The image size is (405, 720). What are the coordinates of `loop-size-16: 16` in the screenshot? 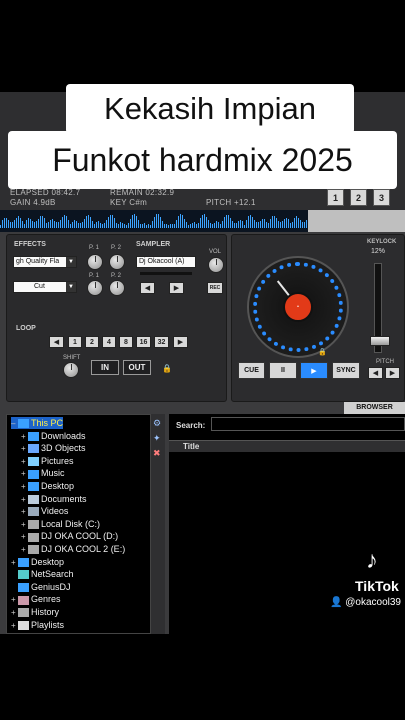 It's located at (143, 342).